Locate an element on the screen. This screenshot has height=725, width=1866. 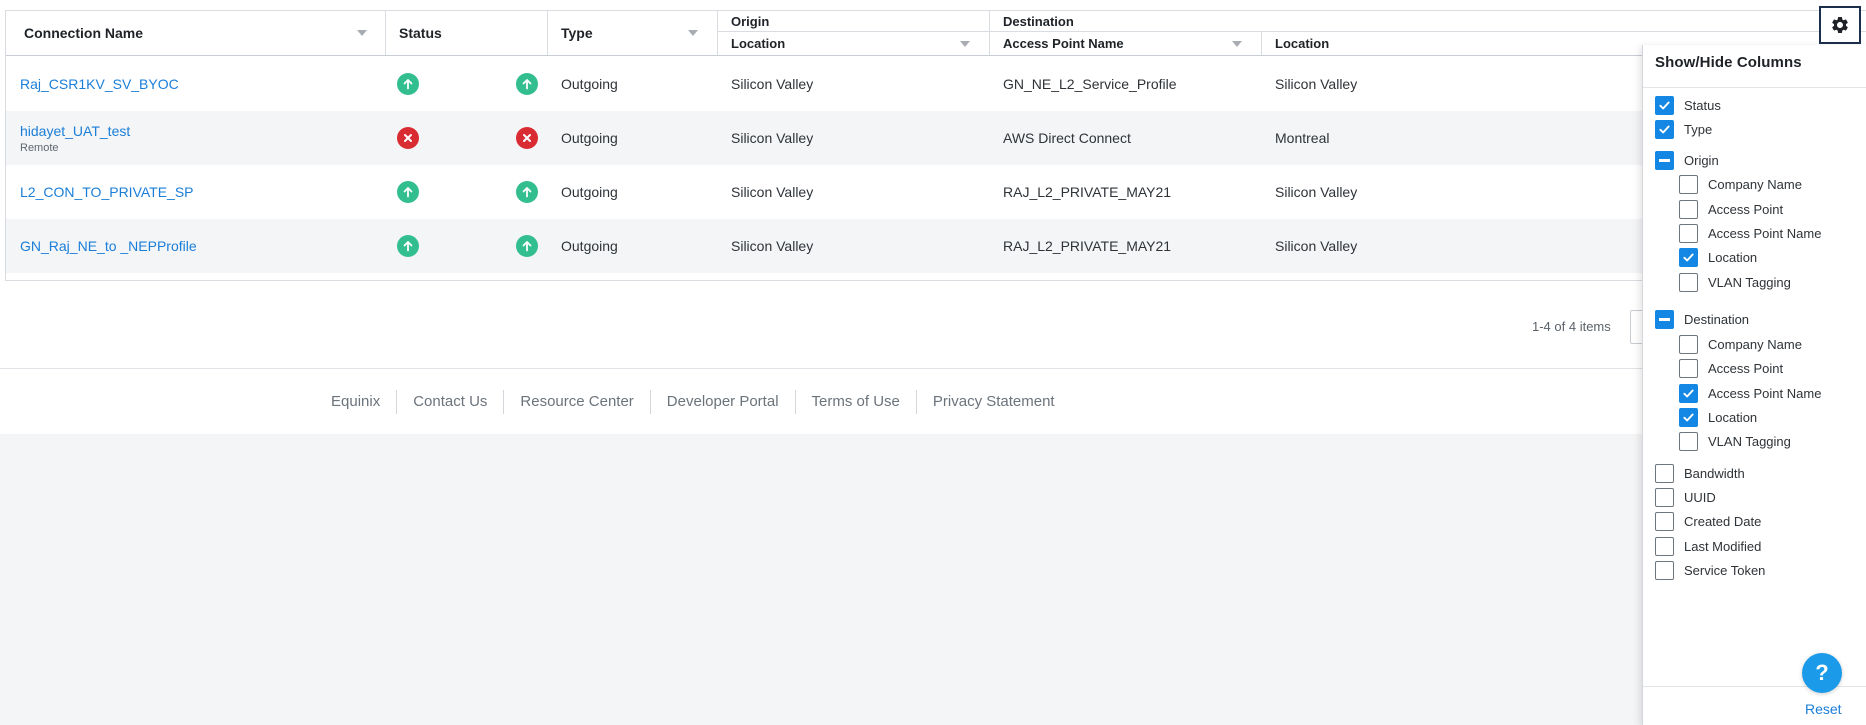
column-settings-button is located at coordinates (1840, 25).